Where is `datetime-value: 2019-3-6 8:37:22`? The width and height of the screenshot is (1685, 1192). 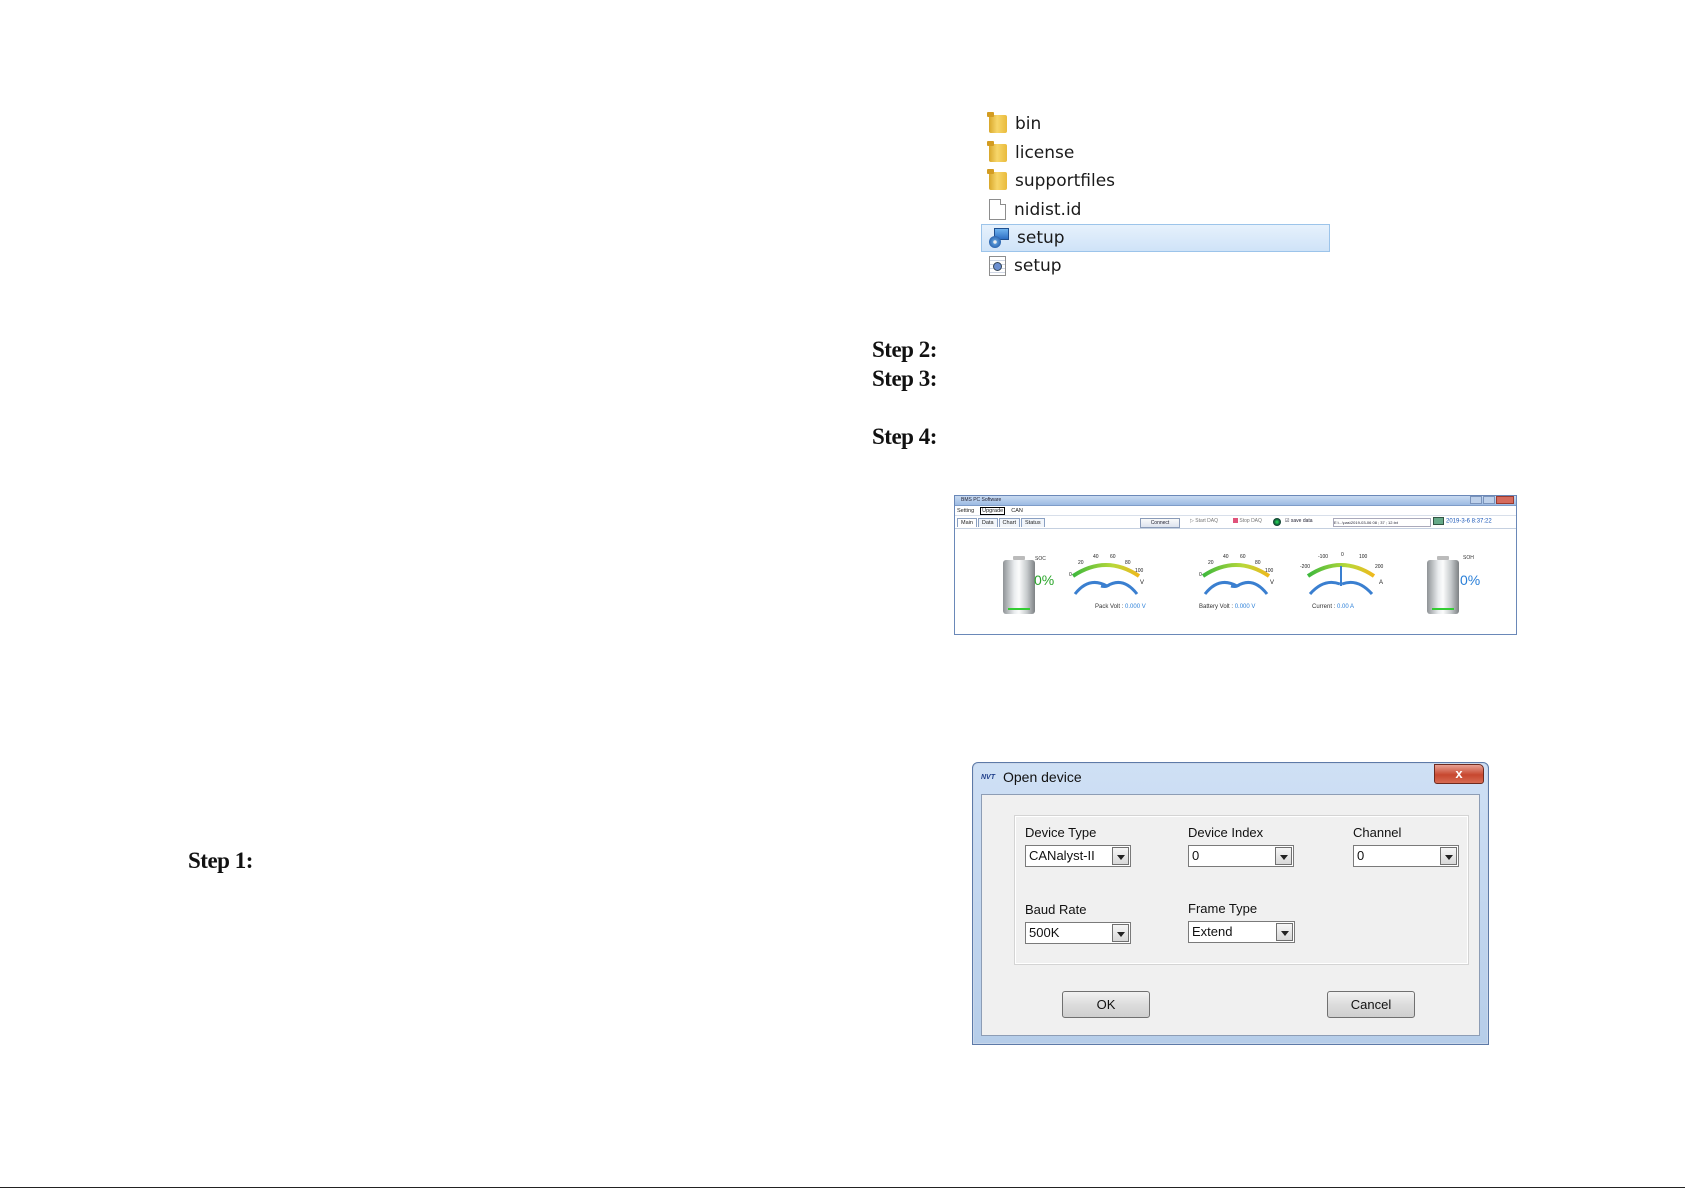
datetime-value: 2019-3-6 8:37:22 is located at coordinates (1469, 521).